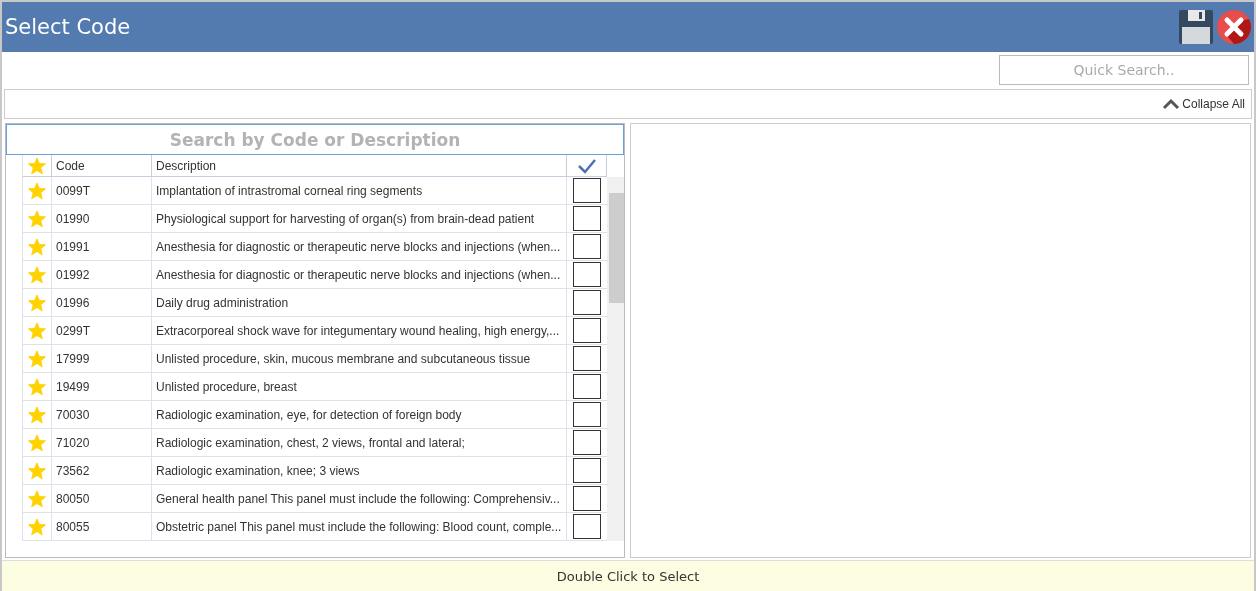  What do you see at coordinates (1171, 104) in the screenshot?
I see `chevron-up-icon` at bounding box center [1171, 104].